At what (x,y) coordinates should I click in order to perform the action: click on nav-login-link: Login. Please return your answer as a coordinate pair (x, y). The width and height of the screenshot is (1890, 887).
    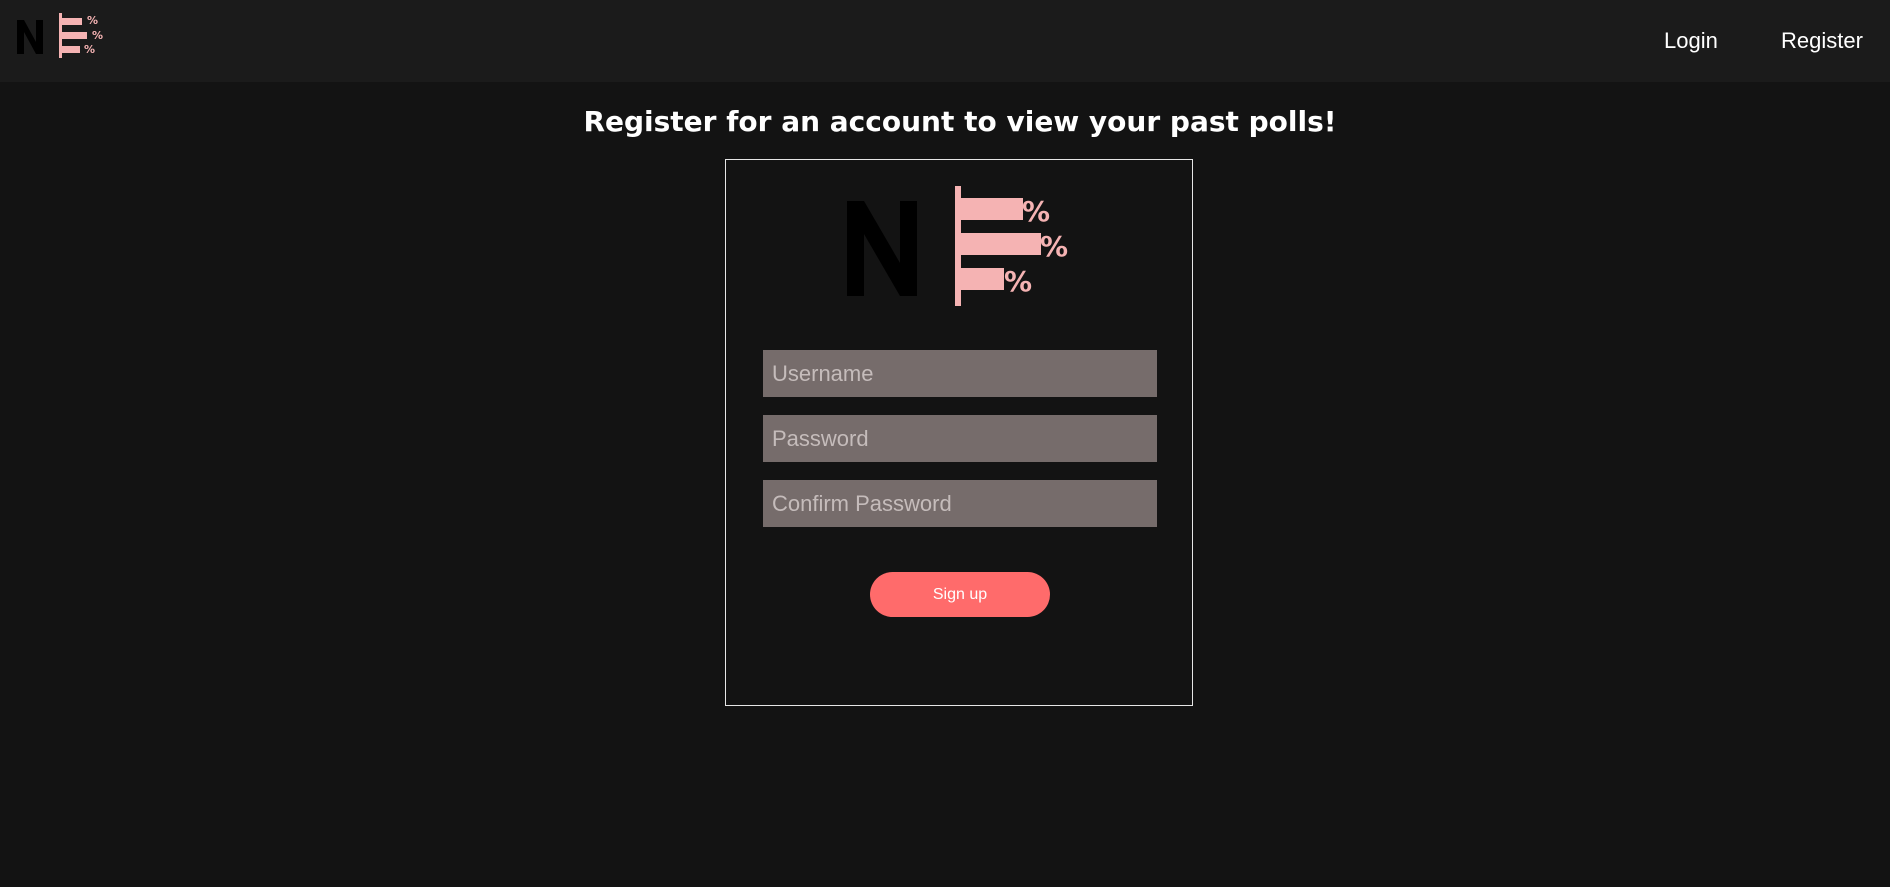
    Looking at the image, I should click on (1691, 41).